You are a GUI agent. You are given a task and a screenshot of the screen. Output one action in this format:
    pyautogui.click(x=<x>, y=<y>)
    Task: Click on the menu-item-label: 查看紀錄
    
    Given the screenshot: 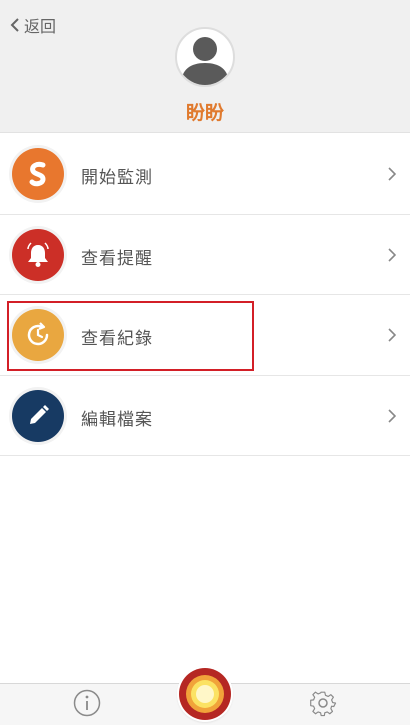 What is the action you would take?
    pyautogui.click(x=117, y=339)
    